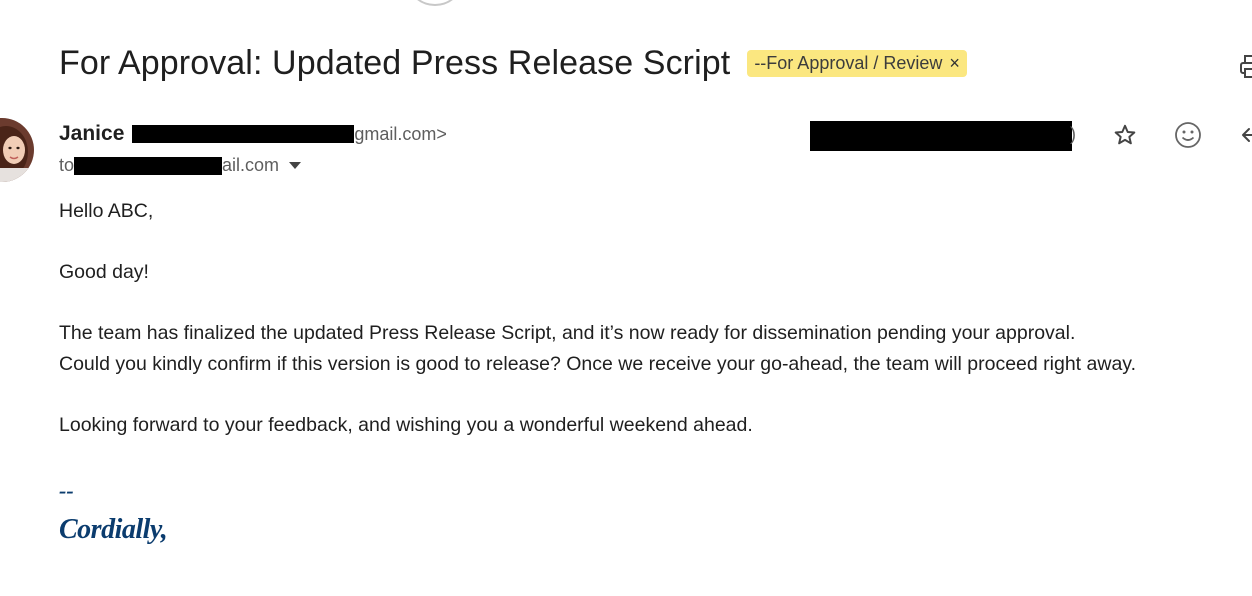 This screenshot has width=1252, height=596. I want to click on date-suffix: ), so click(1073, 134).